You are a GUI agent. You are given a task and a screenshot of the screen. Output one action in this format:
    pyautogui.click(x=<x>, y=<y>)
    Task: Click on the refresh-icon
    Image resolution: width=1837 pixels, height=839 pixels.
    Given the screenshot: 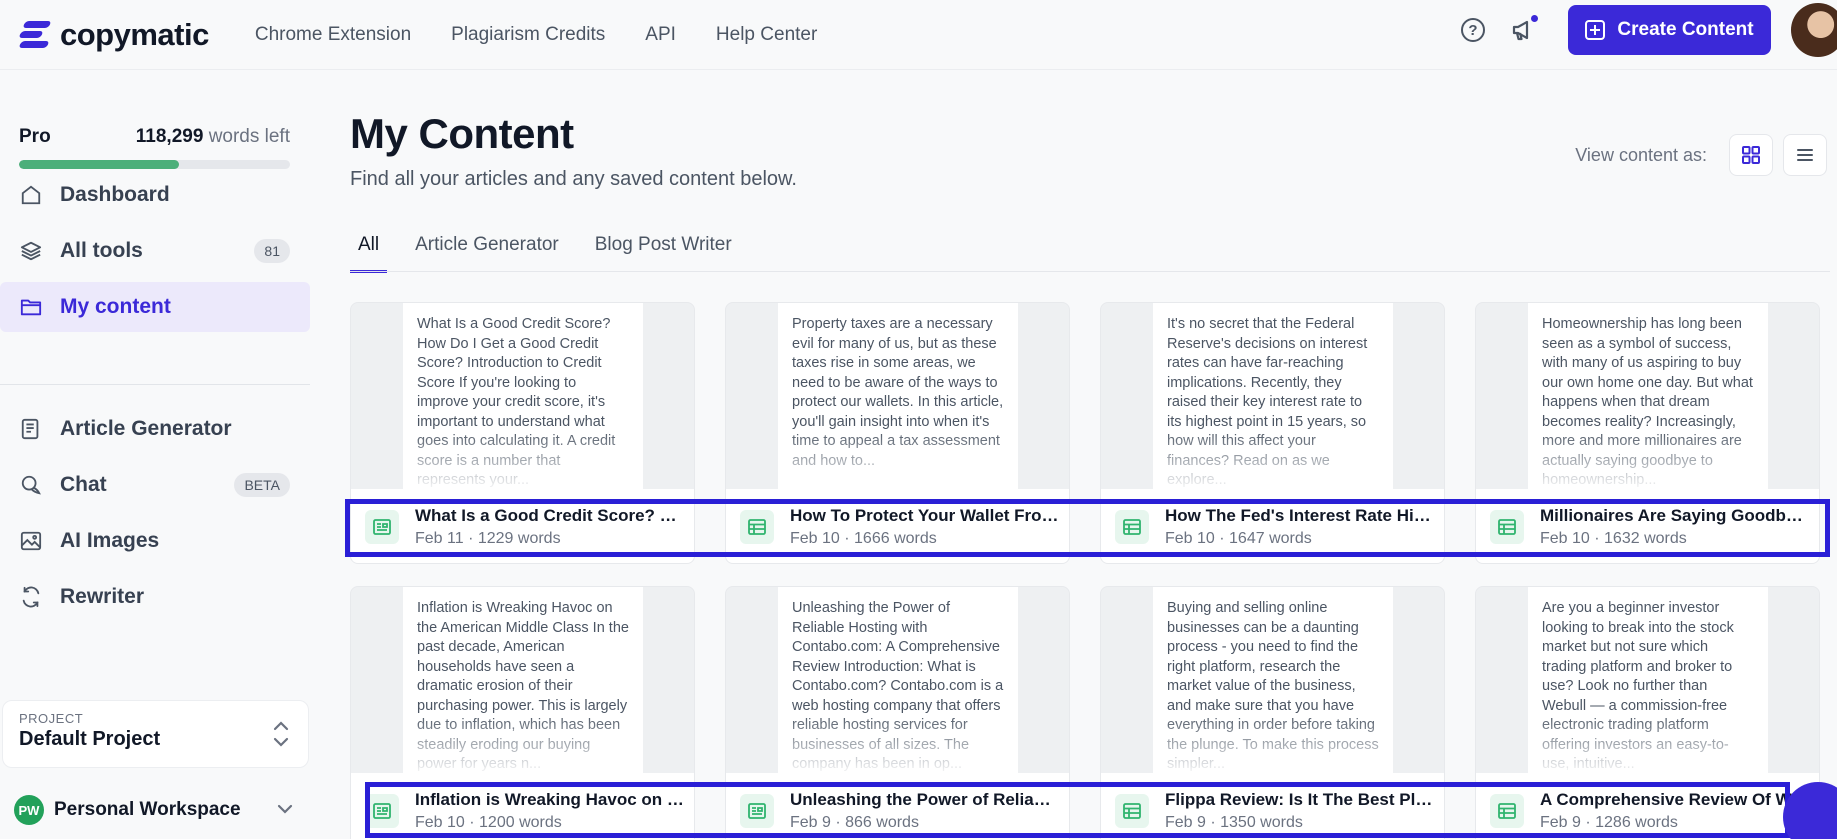 What is the action you would take?
    pyautogui.click(x=31, y=597)
    